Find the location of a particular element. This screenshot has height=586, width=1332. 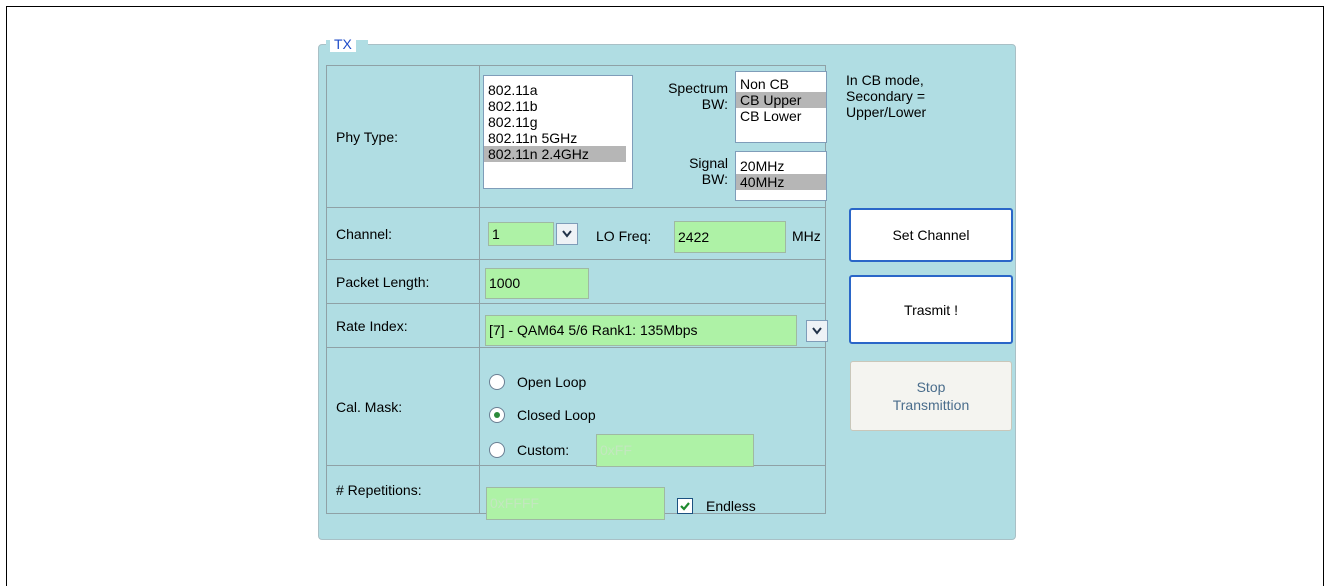

note-line: Secondary = is located at coordinates (885, 96).